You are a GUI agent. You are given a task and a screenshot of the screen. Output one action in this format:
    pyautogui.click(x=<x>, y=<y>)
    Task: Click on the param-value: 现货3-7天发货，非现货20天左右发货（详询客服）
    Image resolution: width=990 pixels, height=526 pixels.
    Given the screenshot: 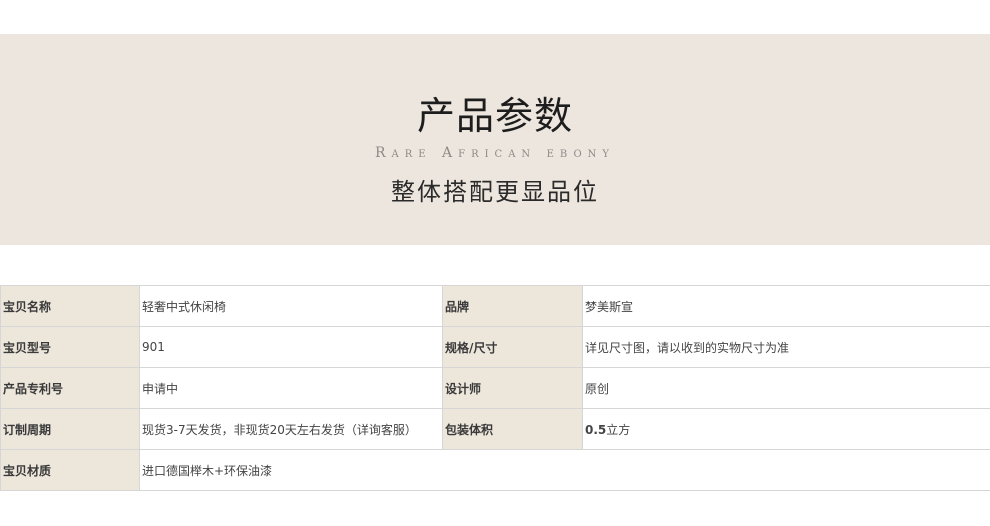 What is the action you would take?
    pyautogui.click(x=291, y=429)
    